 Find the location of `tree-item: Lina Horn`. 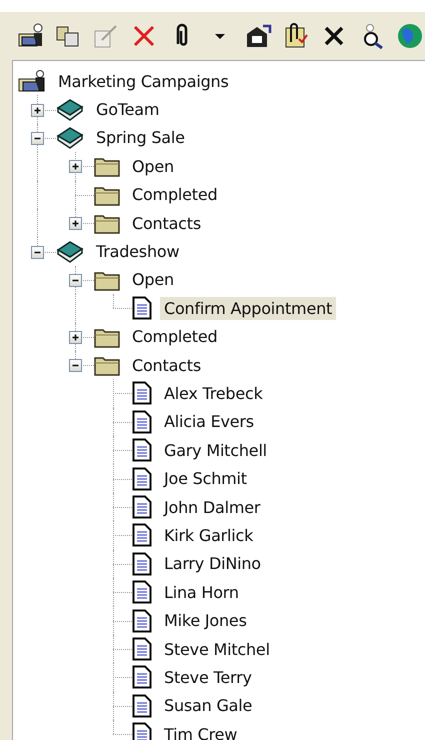

tree-item: Lina Horn is located at coordinates (201, 592).